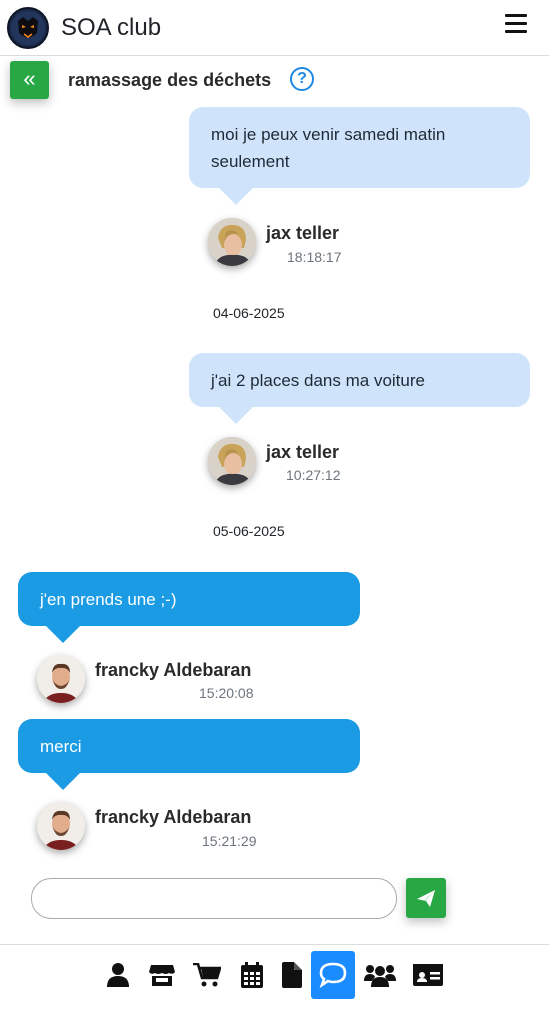 Image resolution: width=549 pixels, height=1024 pixels. I want to click on id-card-icon, so click(428, 975).